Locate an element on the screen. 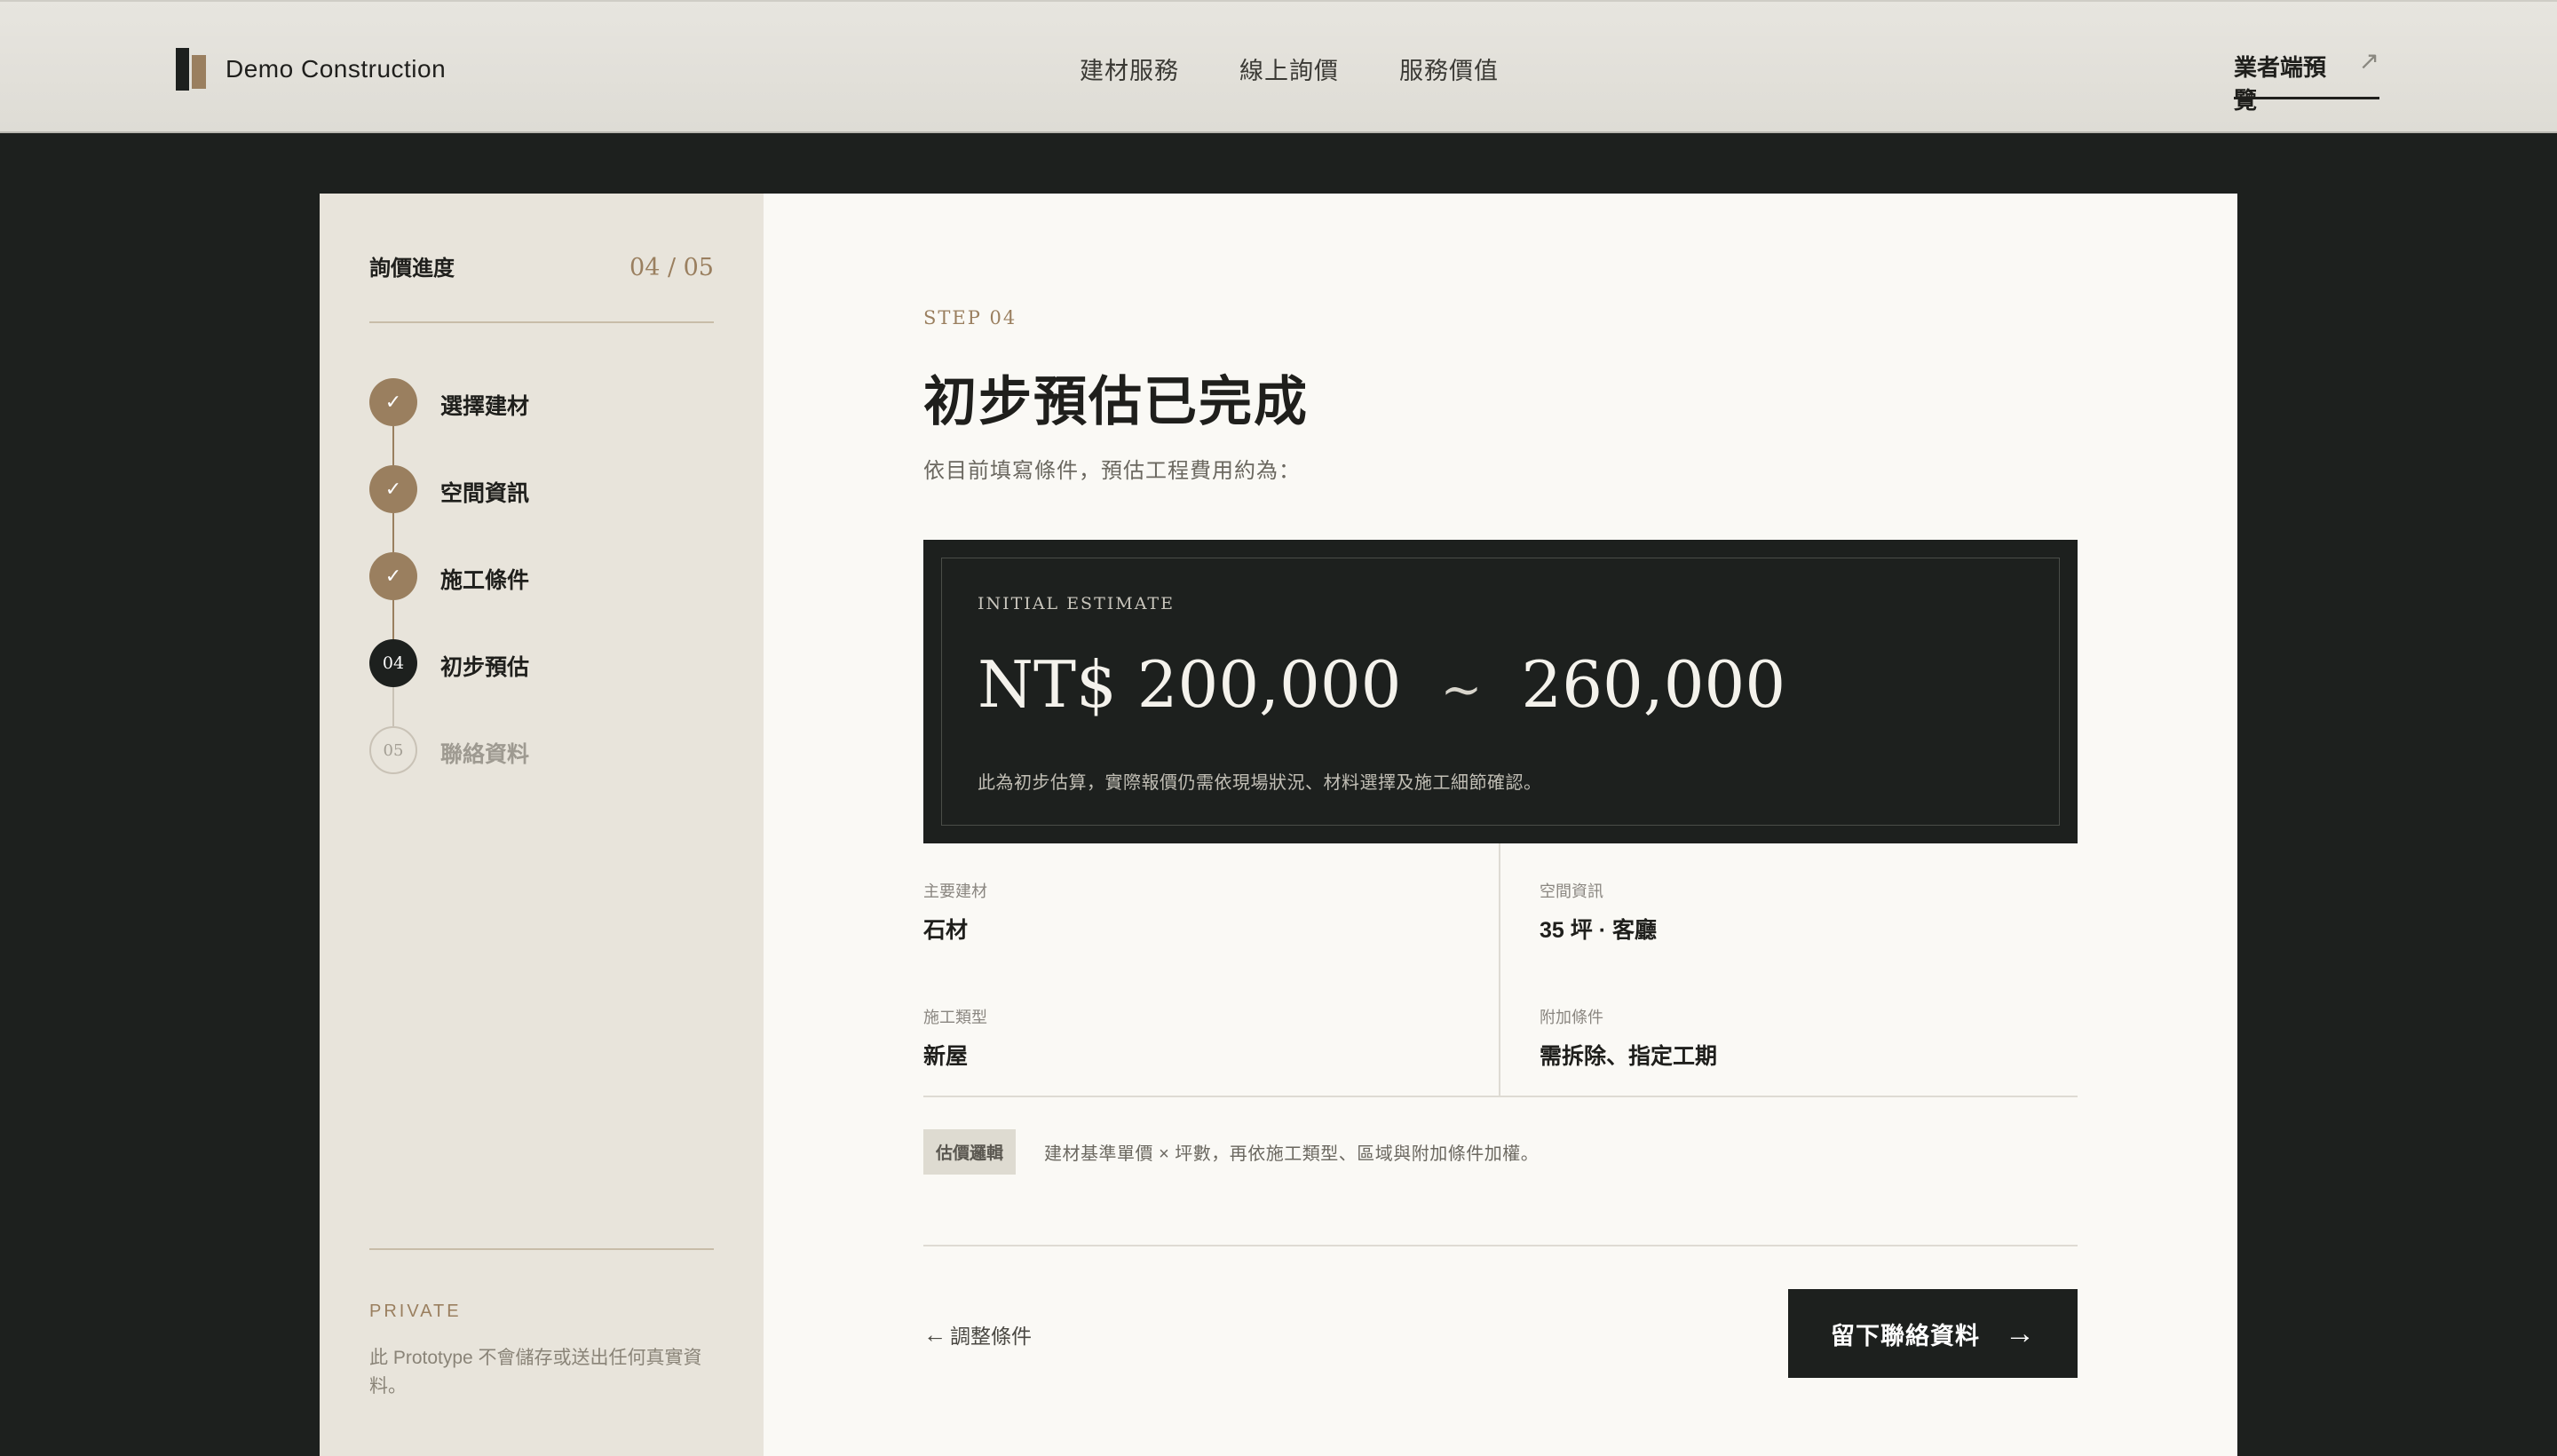 Image resolution: width=2557 pixels, height=1456 pixels. main-nav: 建材服務 線上詢價 服務價值 is located at coordinates (1289, 68).